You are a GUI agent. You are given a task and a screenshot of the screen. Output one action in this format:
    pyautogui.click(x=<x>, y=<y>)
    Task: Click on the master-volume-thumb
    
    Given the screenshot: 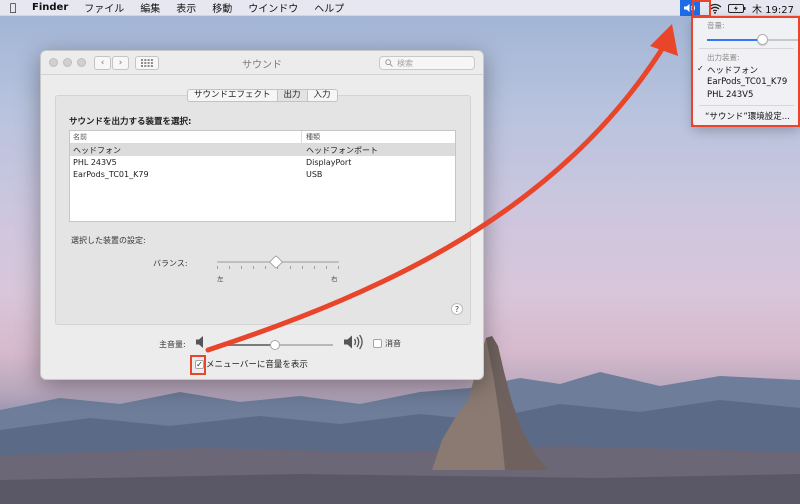 What is the action you would take?
    pyautogui.click(x=275, y=345)
    